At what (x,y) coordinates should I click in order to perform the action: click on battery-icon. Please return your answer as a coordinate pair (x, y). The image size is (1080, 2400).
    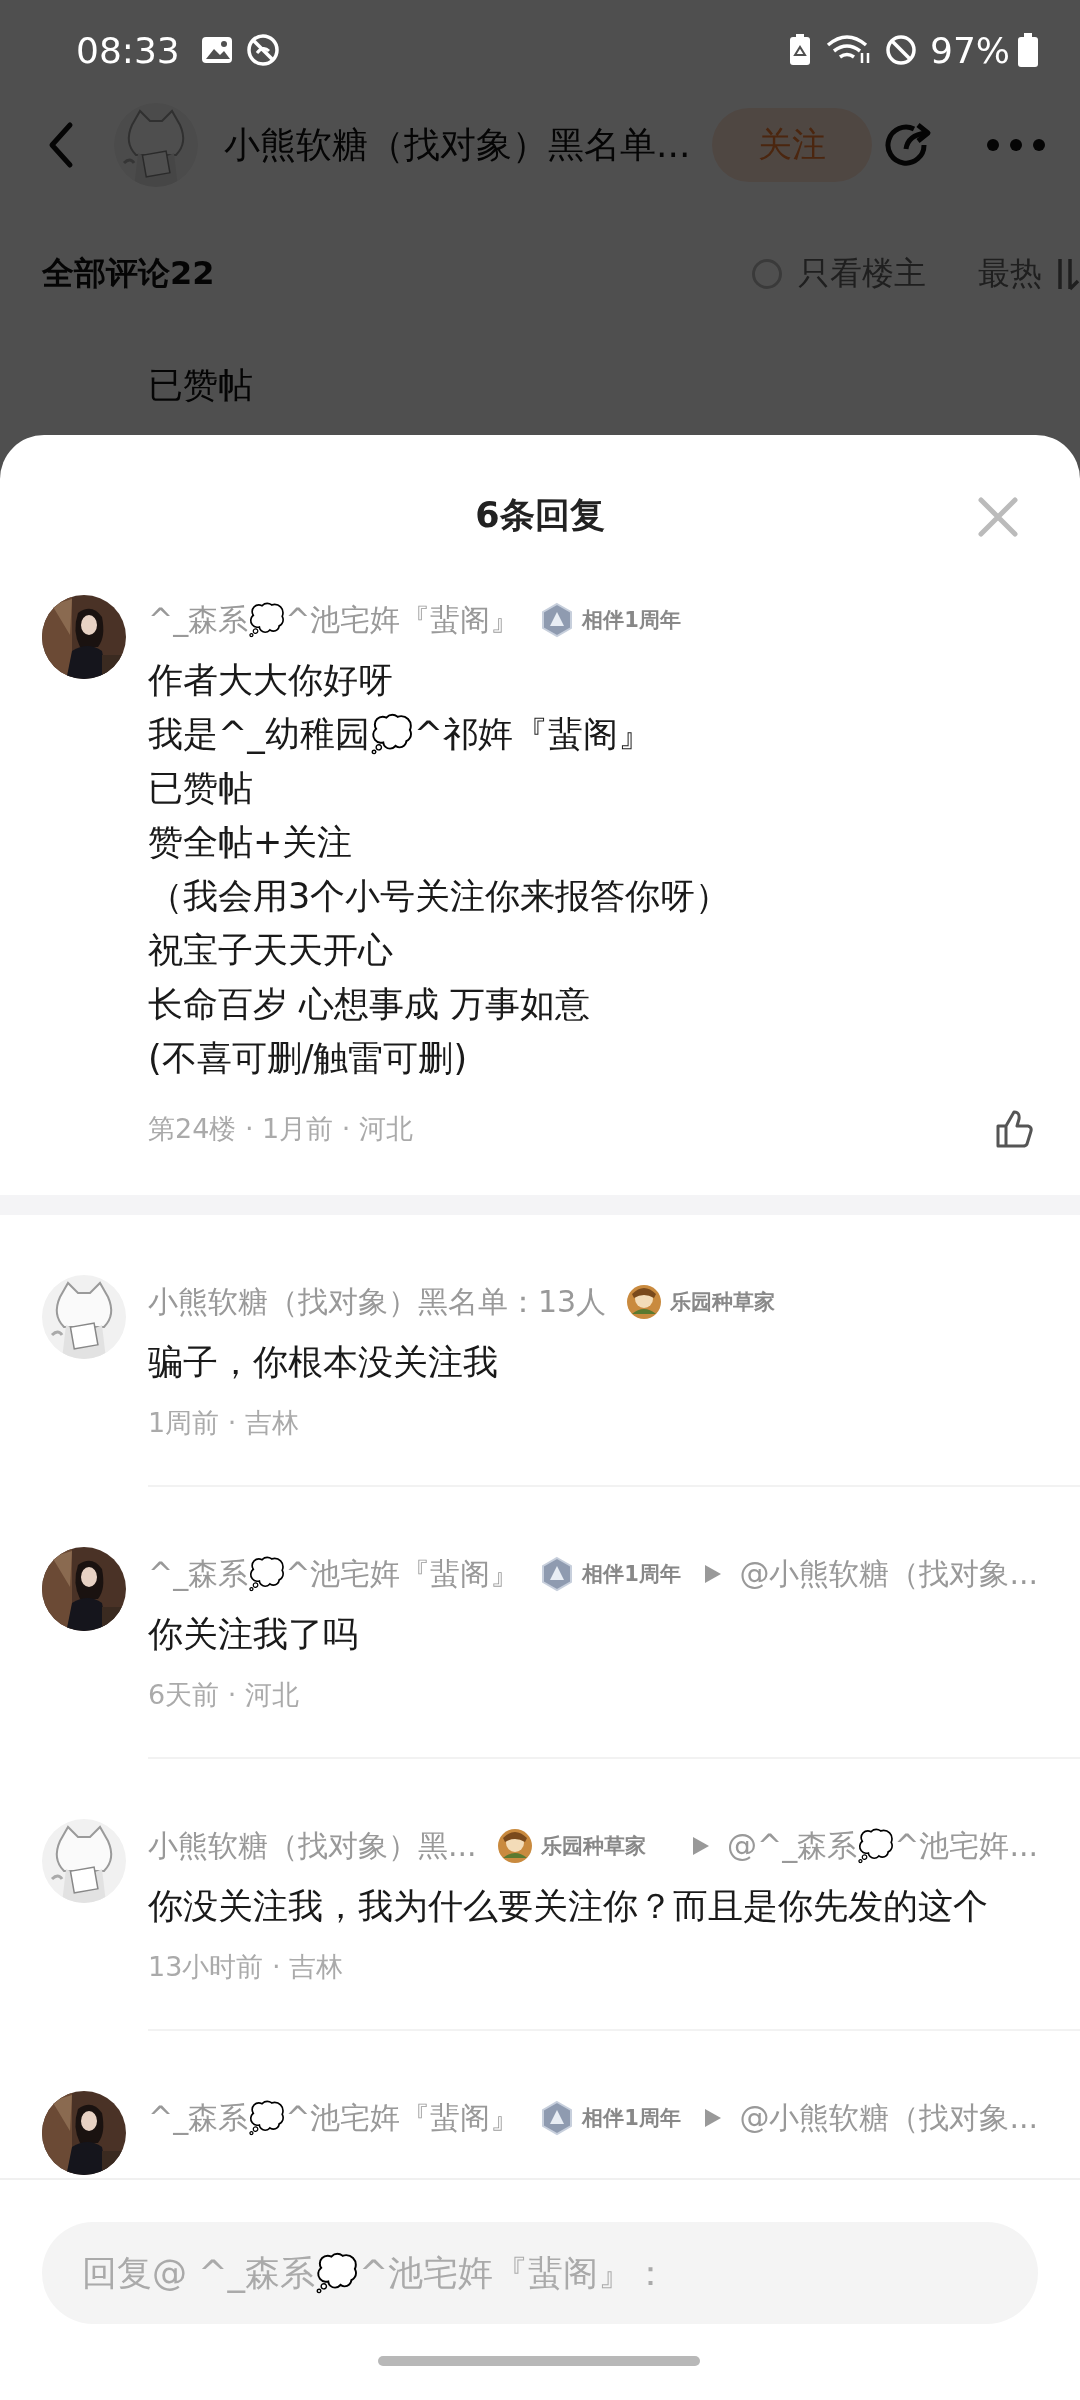
    Looking at the image, I should click on (1028, 50).